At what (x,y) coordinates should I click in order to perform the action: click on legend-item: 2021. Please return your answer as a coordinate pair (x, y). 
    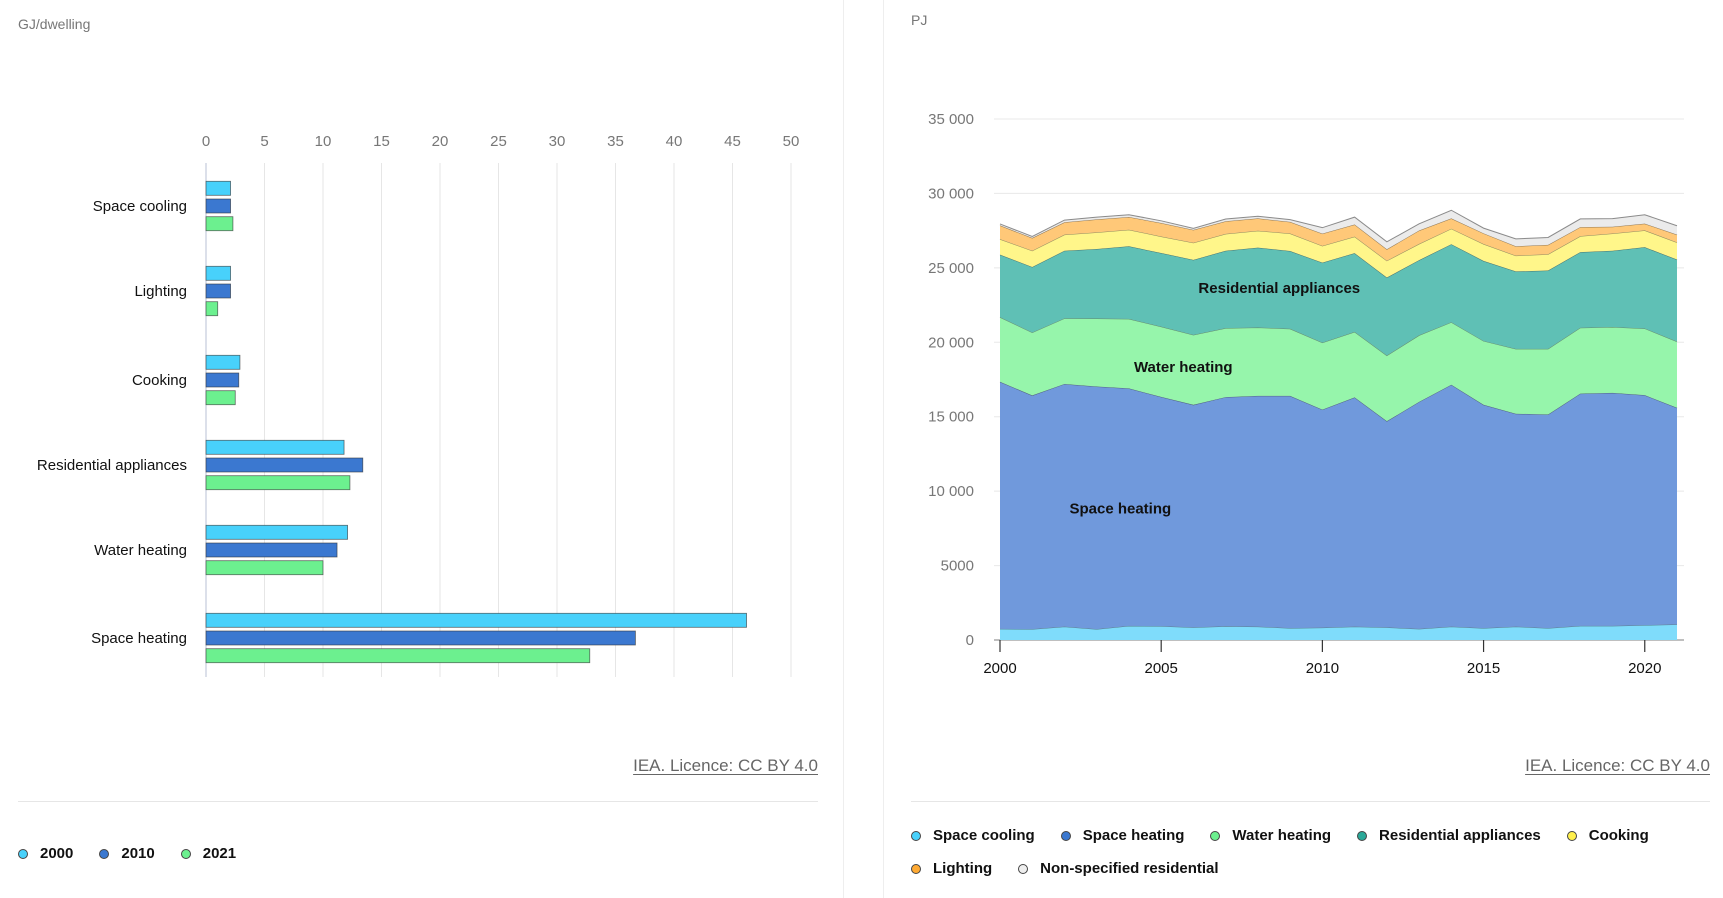
    Looking at the image, I should click on (208, 853).